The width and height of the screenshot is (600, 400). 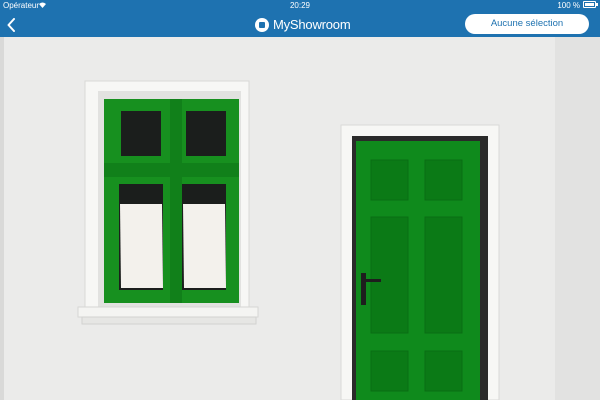 What do you see at coordinates (568, 5) in the screenshot?
I see `battery-percentage: 100 %` at bounding box center [568, 5].